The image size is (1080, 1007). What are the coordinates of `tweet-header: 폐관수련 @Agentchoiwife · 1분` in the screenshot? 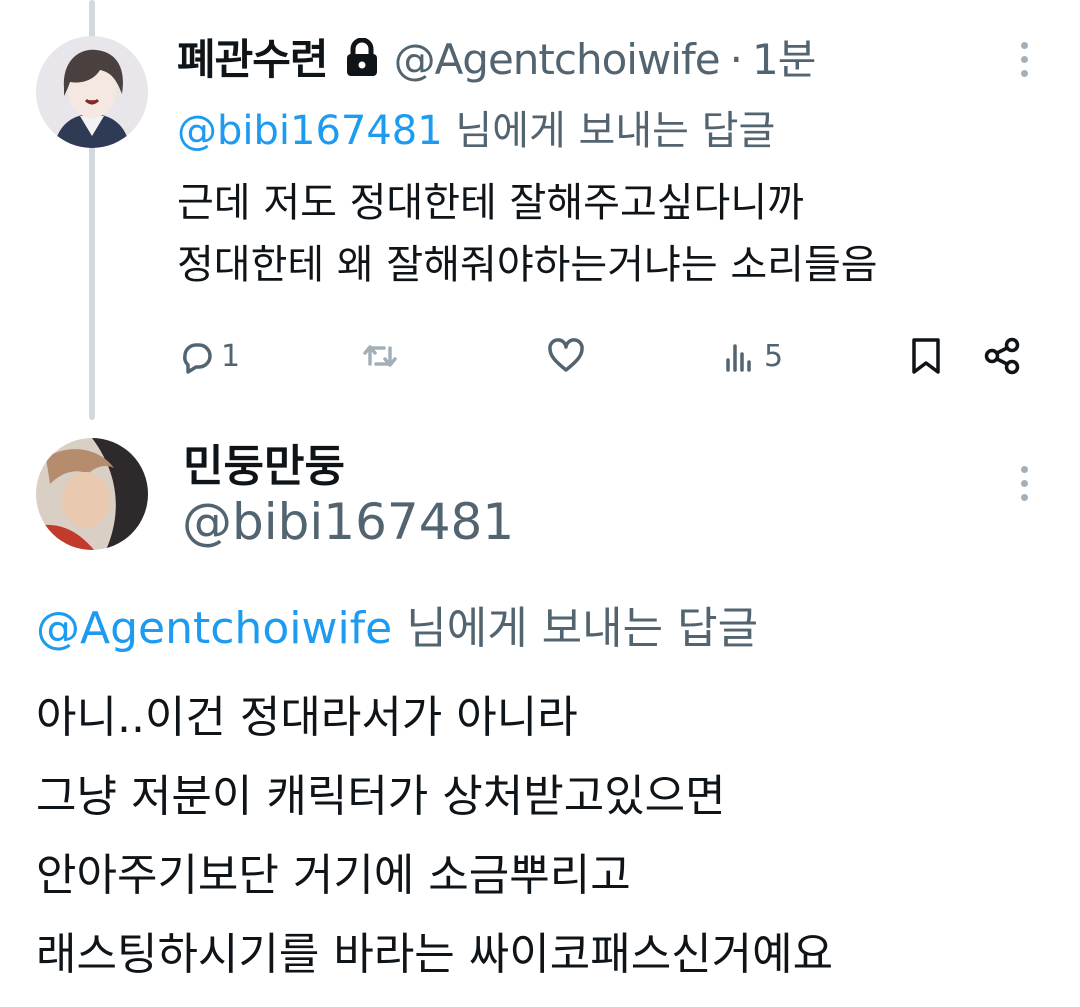 It's located at (496, 57).